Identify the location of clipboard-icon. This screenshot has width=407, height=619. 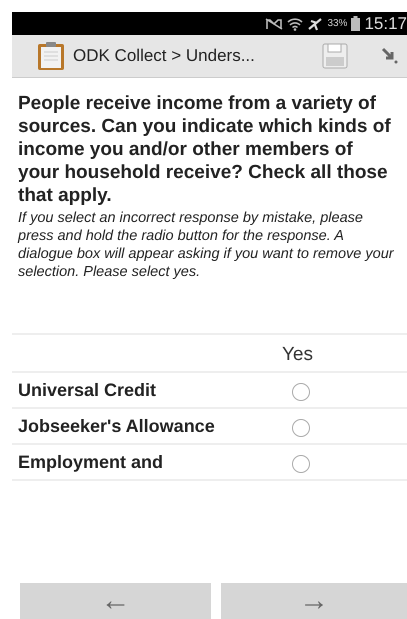
(51, 56).